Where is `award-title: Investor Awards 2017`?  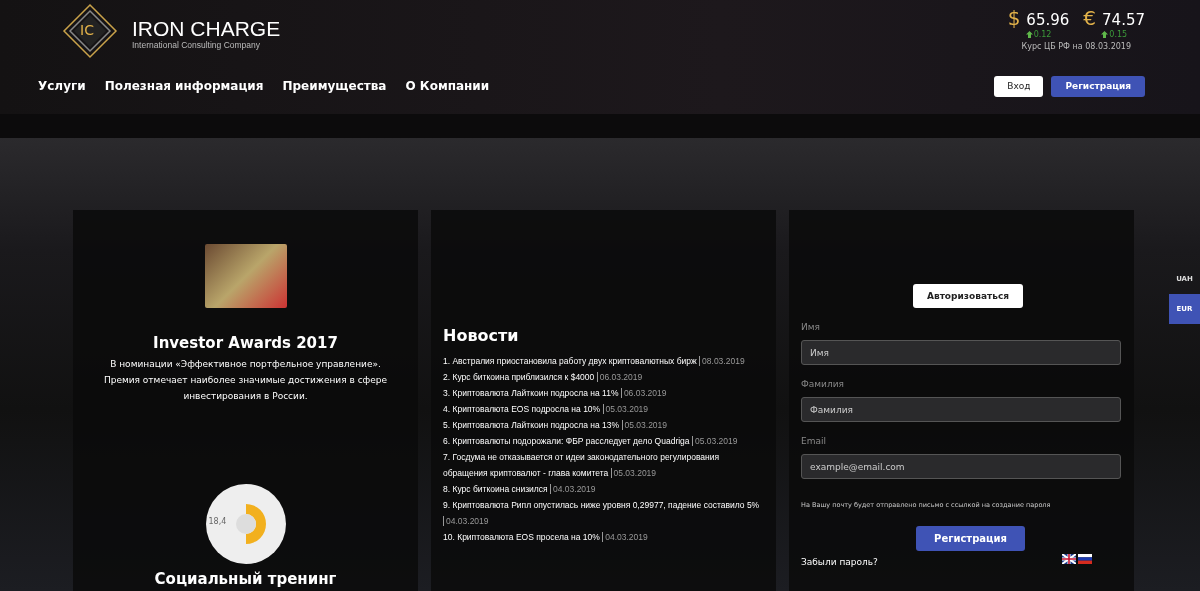 award-title: Investor Awards 2017 is located at coordinates (245, 343).